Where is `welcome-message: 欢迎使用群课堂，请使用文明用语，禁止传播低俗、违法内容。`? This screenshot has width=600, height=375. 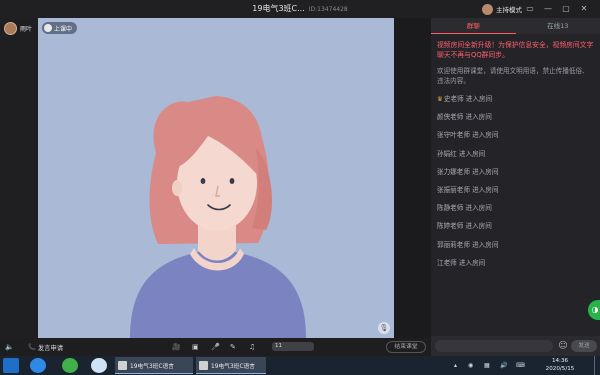
welcome-message: 欢迎使用群课堂，请使用文明用语，禁止传播低俗、违法内容。 is located at coordinates (513, 76).